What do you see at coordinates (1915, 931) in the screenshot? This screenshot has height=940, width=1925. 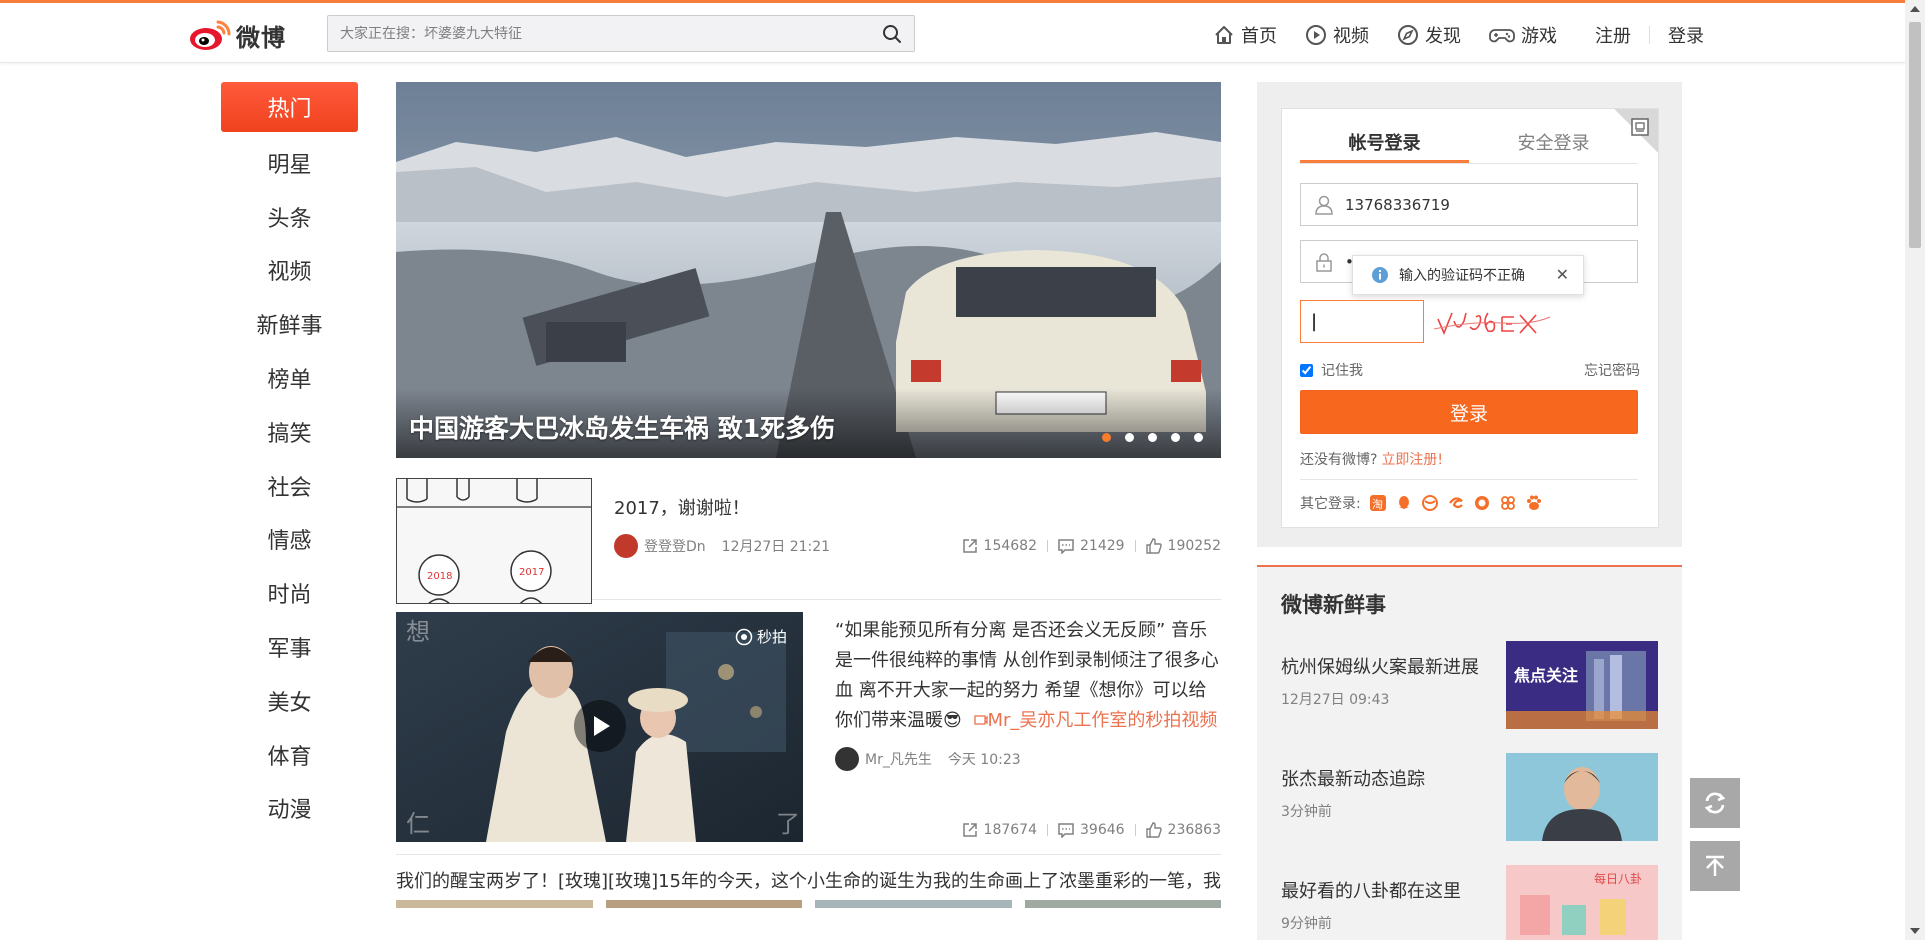 I see `scroll-down-arrow` at bounding box center [1915, 931].